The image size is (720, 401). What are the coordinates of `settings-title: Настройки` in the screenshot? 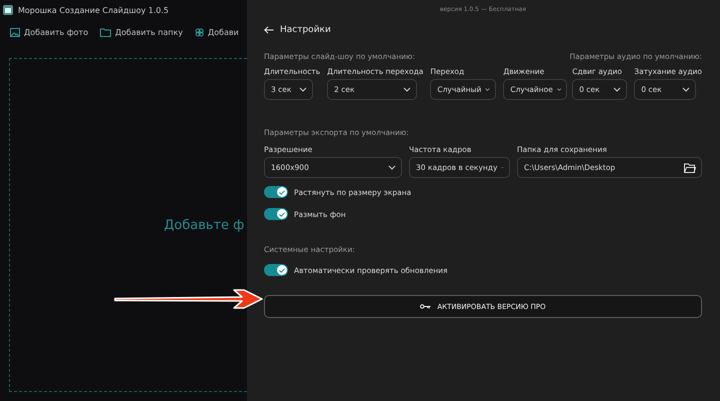 It's located at (305, 30).